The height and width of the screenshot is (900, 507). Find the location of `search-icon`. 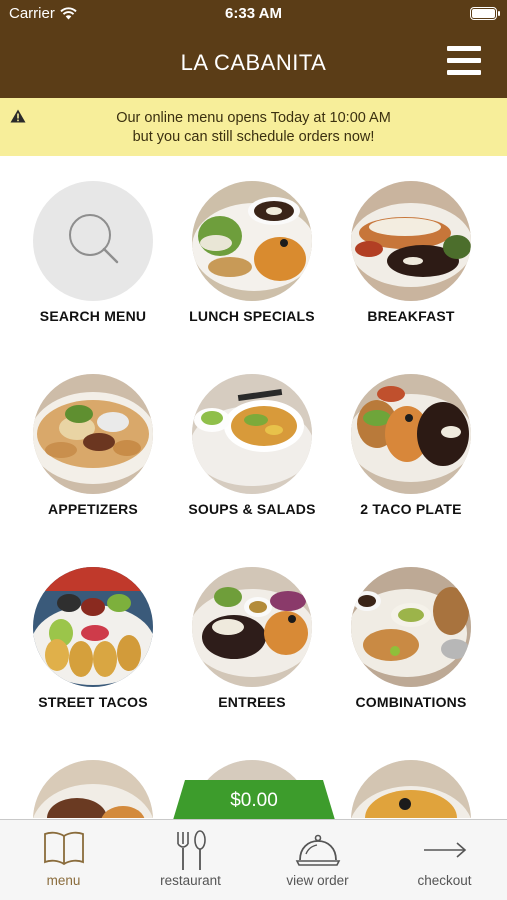

search-icon is located at coordinates (94, 239).